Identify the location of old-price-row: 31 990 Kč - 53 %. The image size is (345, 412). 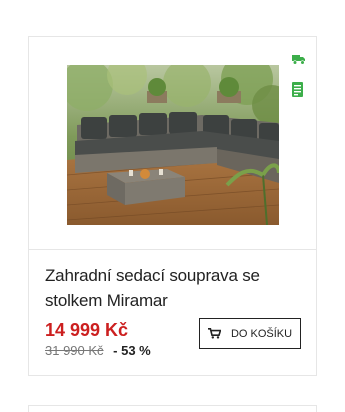
(98, 351).